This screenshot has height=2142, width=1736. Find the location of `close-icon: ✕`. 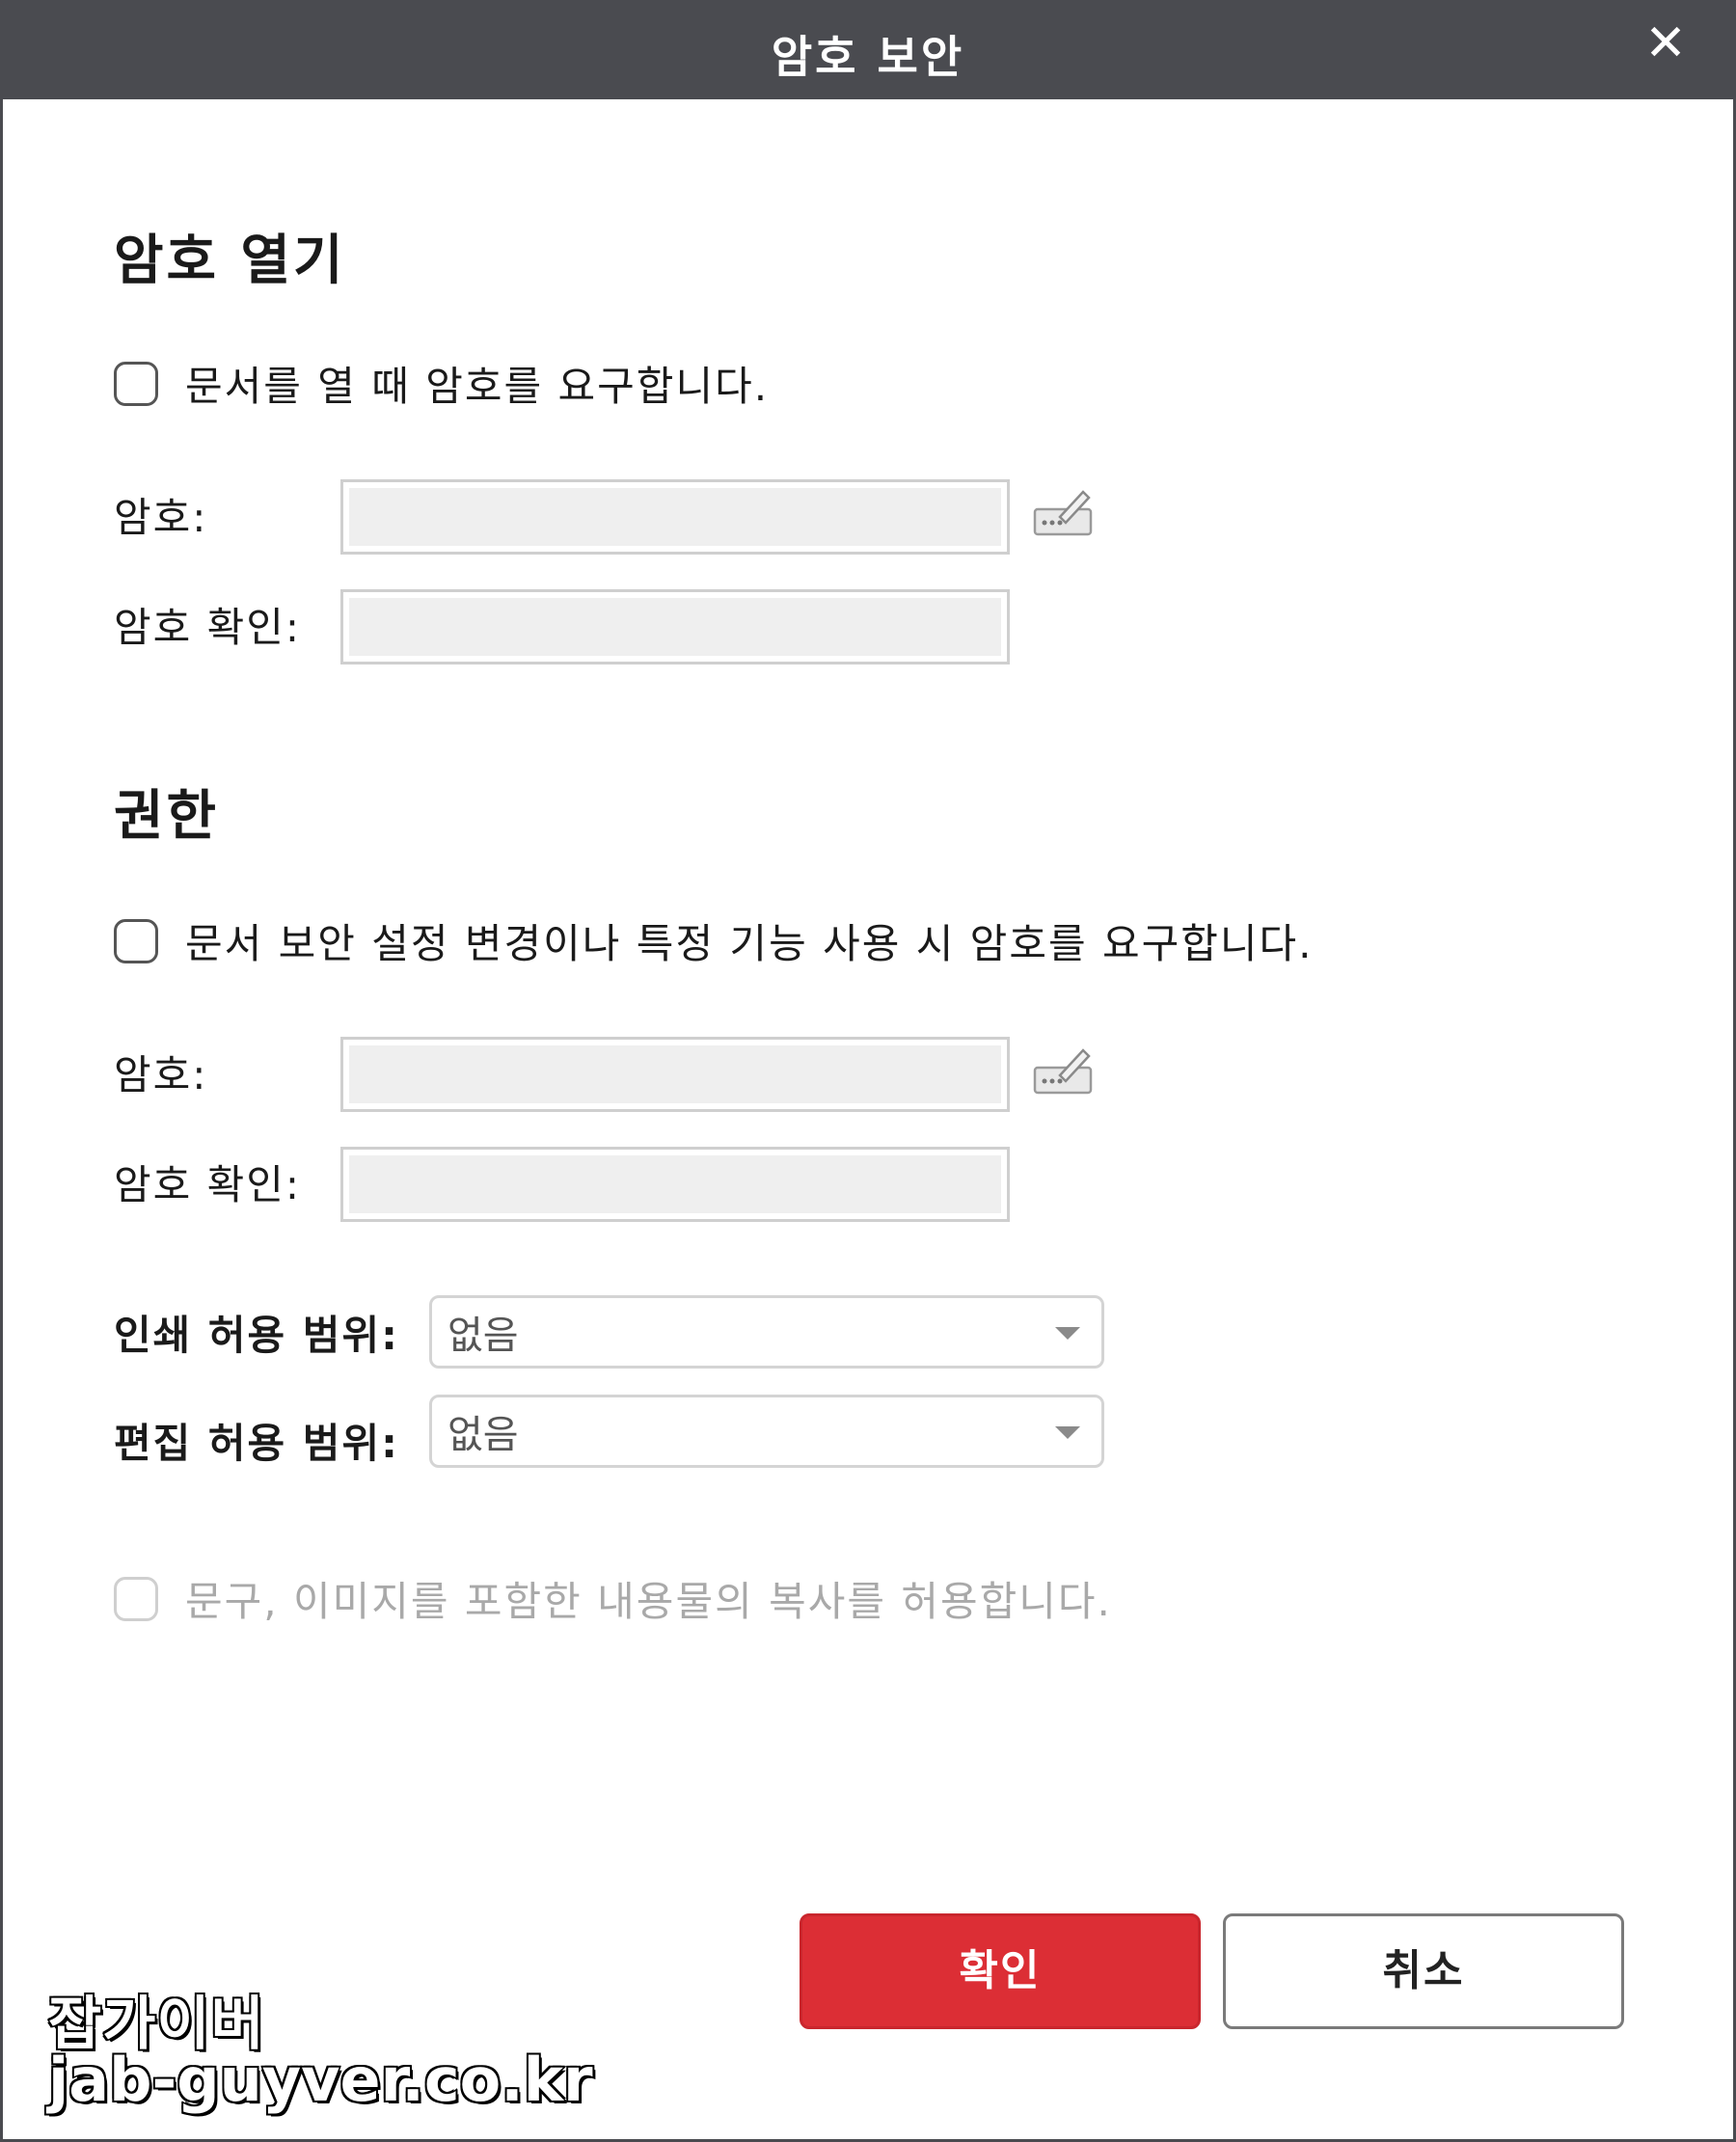

close-icon: ✕ is located at coordinates (1666, 43).